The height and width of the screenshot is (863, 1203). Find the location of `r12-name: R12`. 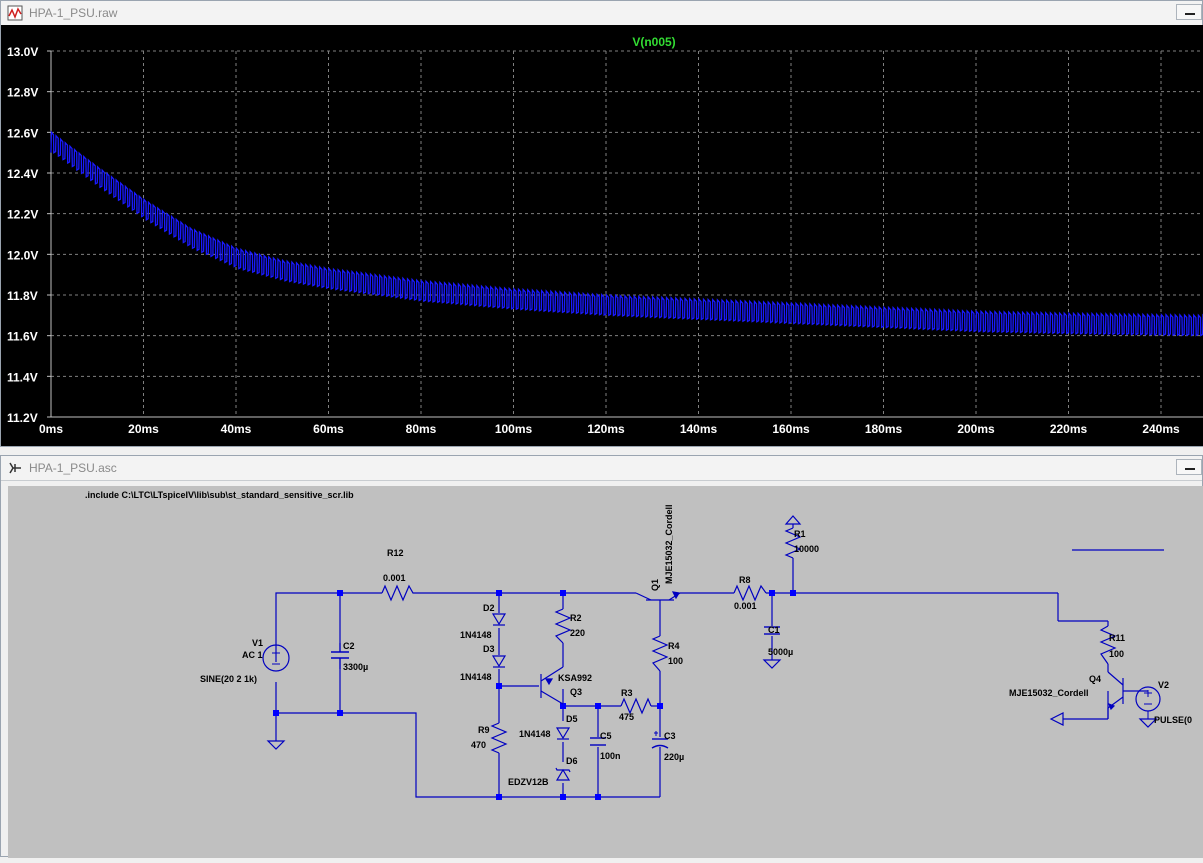

r12-name: R12 is located at coordinates (395, 553).